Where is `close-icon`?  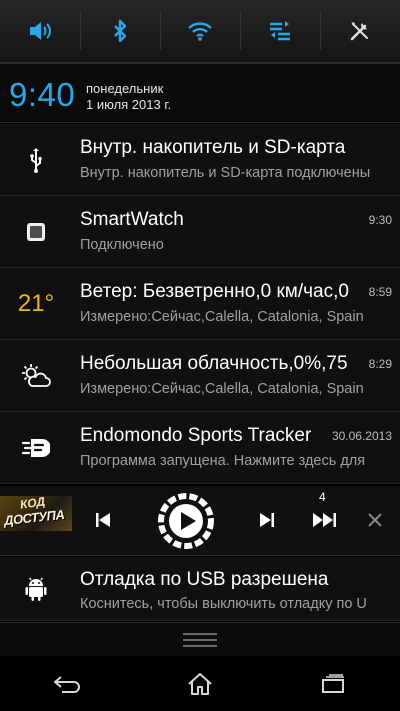 close-icon is located at coordinates (375, 520).